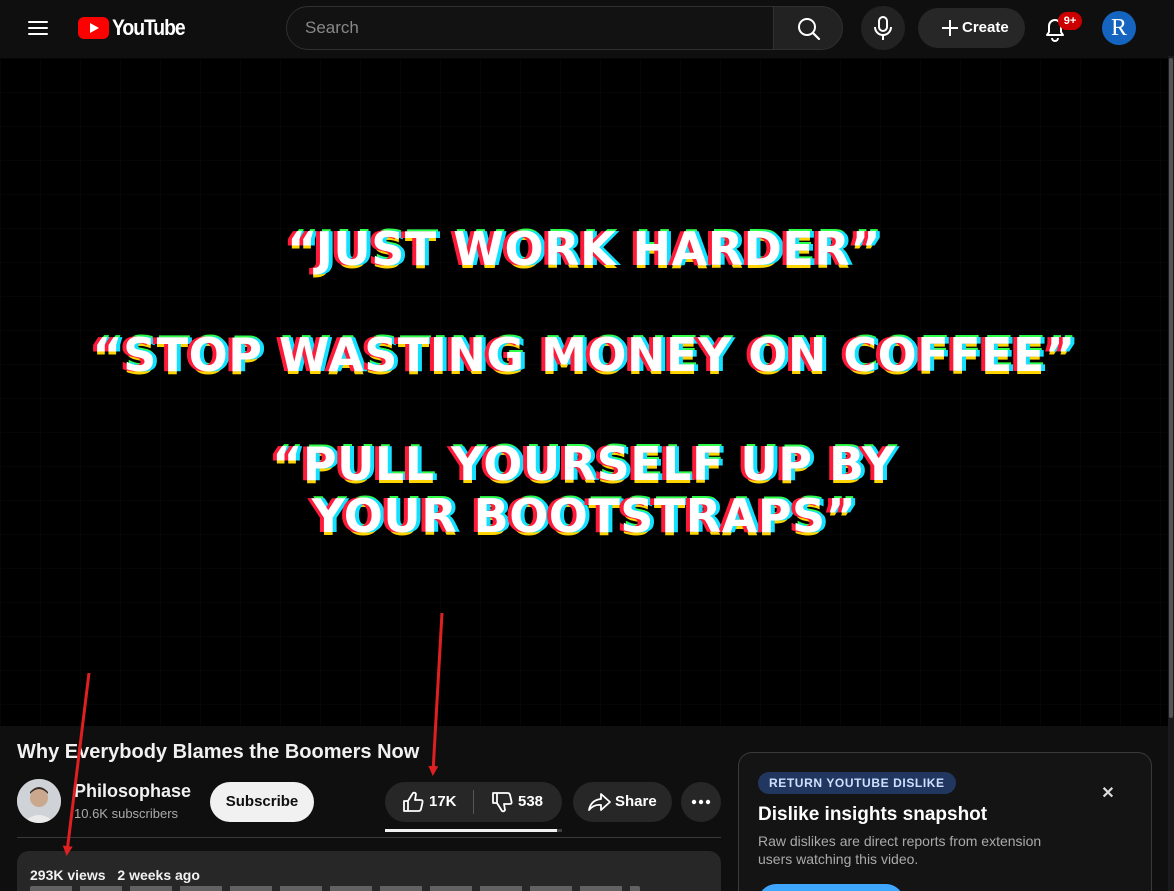 This screenshot has height=891, width=1174. I want to click on more-horizontal-icon, so click(701, 802).